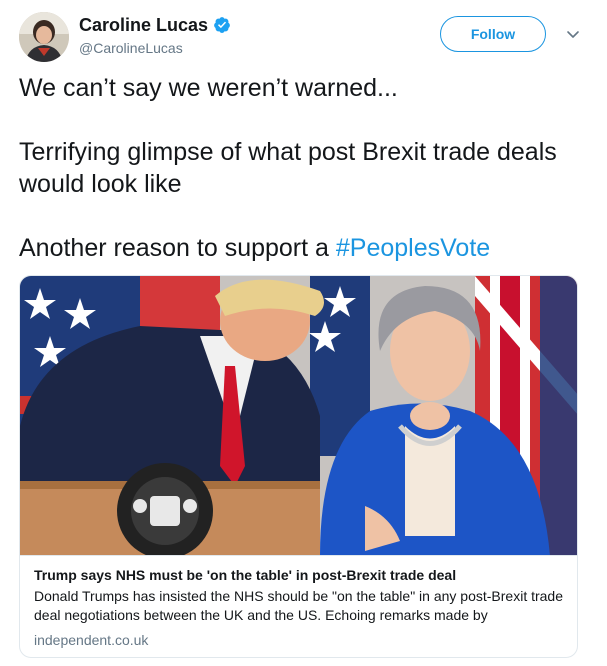  I want to click on profile-photo-icon, so click(44, 37).